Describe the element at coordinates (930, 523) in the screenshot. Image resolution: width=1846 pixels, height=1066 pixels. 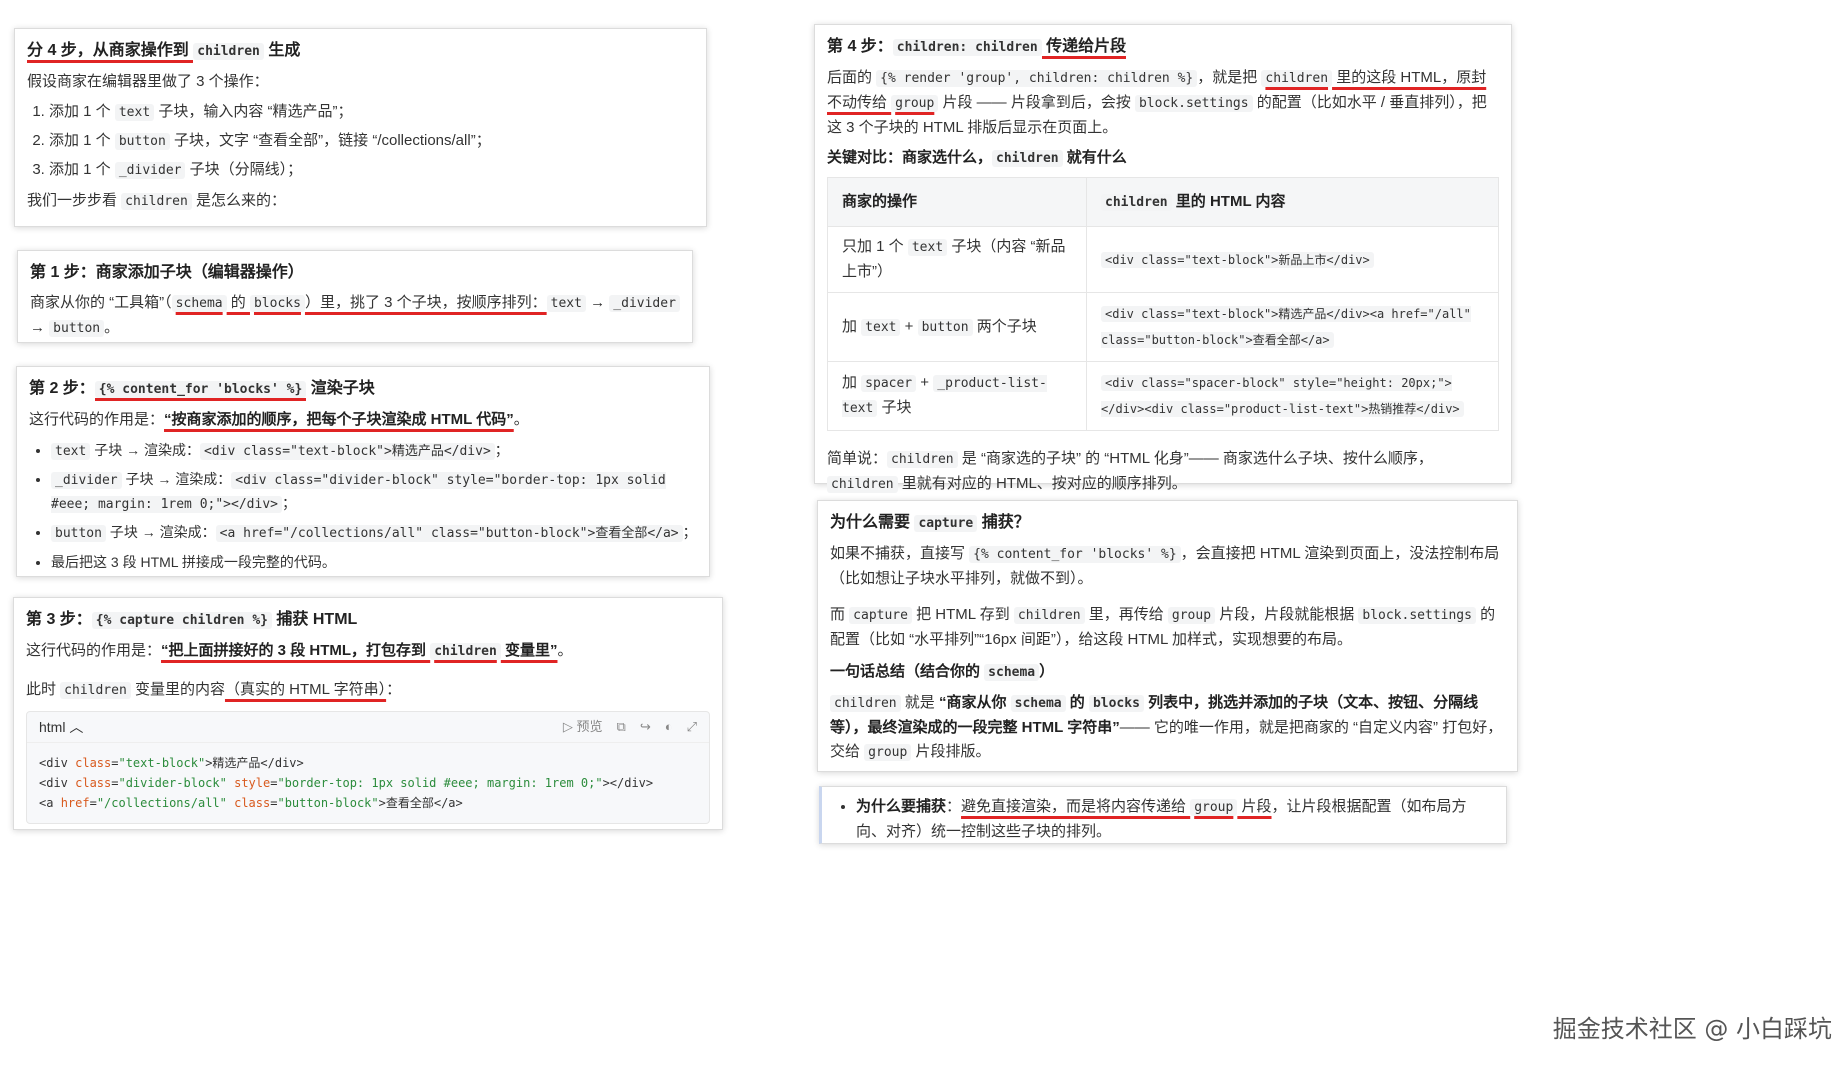
I see `why-capture-title: 为什么需要 capture 捕获？` at that location.